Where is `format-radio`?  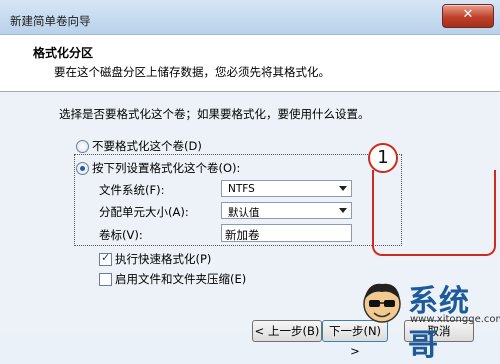 format-radio is located at coordinates (82, 168).